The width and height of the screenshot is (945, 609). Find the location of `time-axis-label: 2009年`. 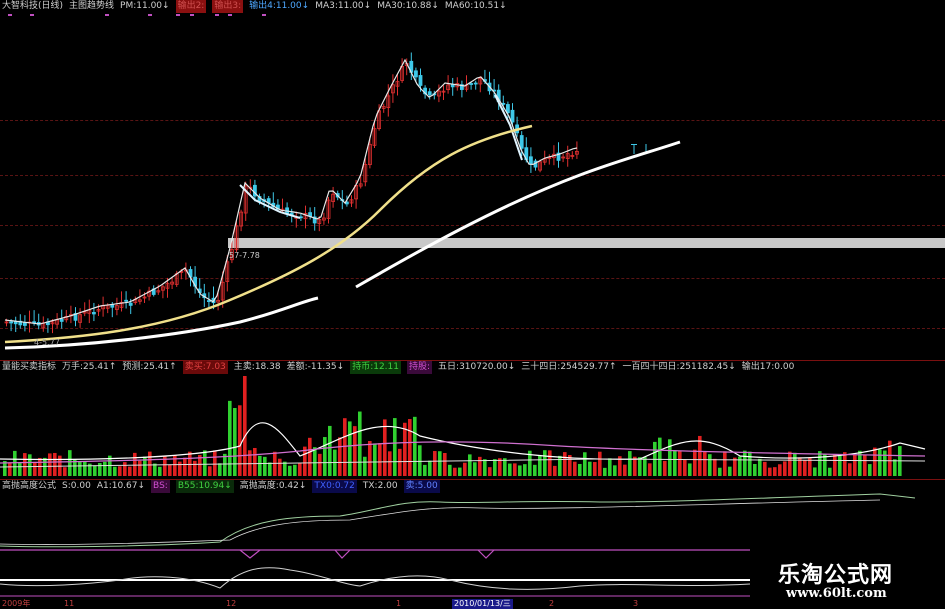

time-axis-label: 2009年 is located at coordinates (16, 603).